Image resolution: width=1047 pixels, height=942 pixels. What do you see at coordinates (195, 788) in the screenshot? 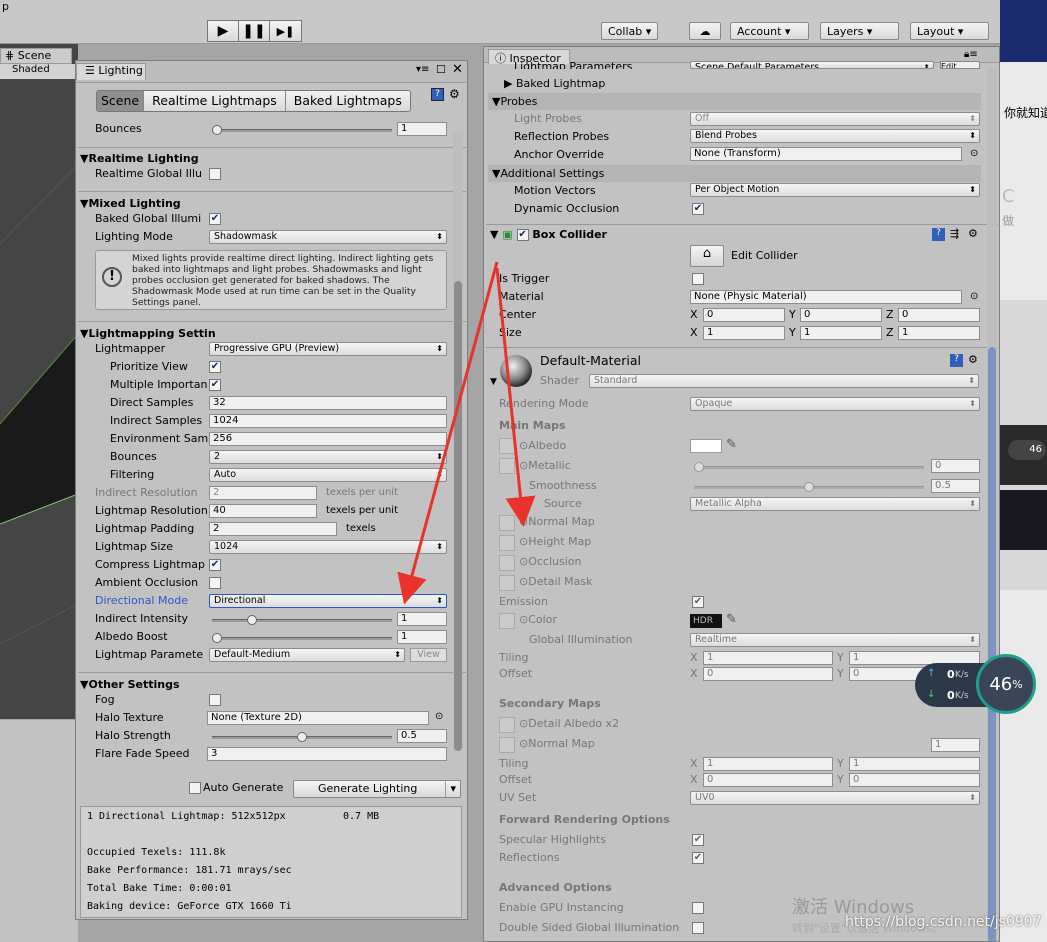
I see `auto-generate-checkbox` at bounding box center [195, 788].